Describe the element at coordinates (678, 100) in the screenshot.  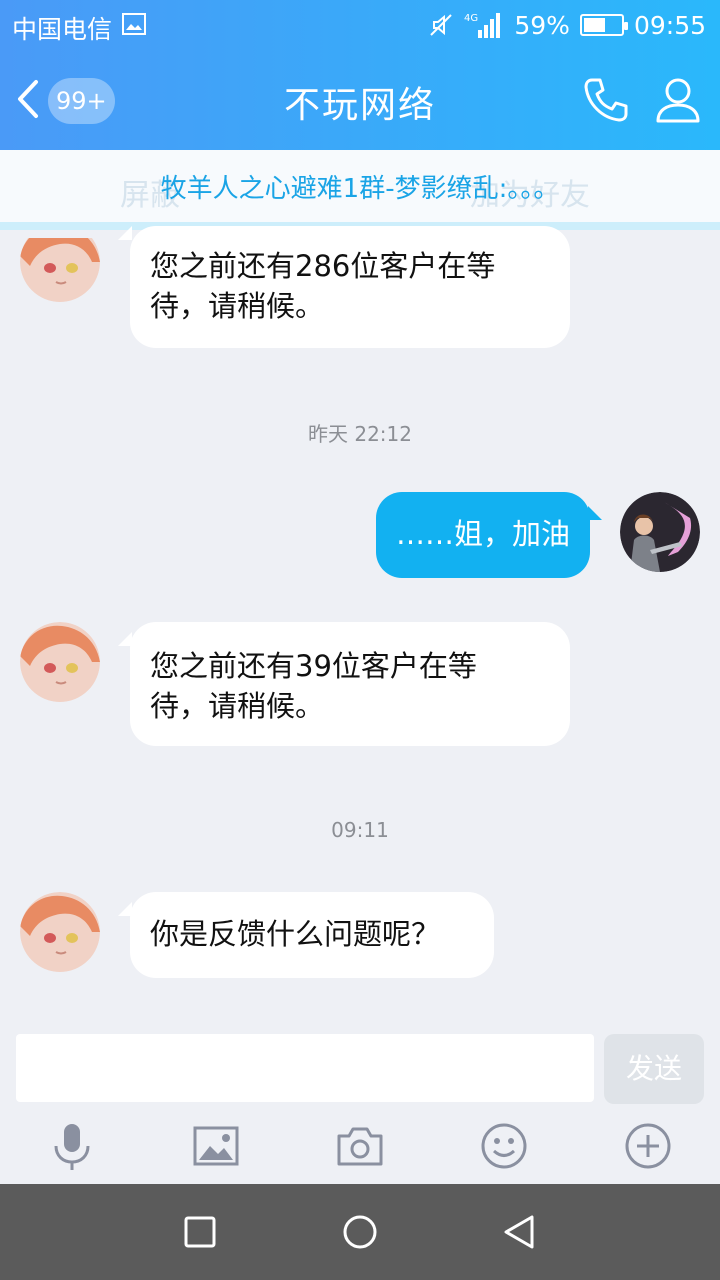
I see `profile-icon` at that location.